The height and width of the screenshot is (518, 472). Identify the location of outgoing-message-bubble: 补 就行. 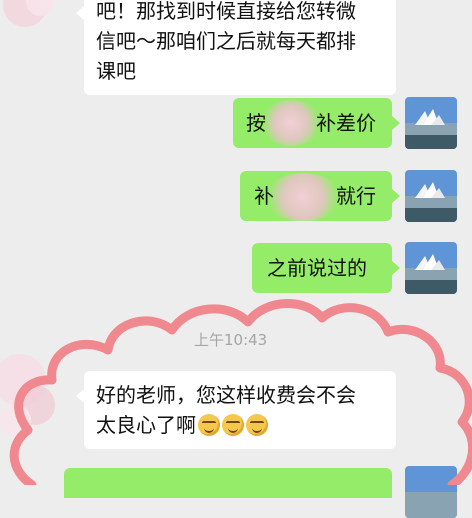
(320, 196).